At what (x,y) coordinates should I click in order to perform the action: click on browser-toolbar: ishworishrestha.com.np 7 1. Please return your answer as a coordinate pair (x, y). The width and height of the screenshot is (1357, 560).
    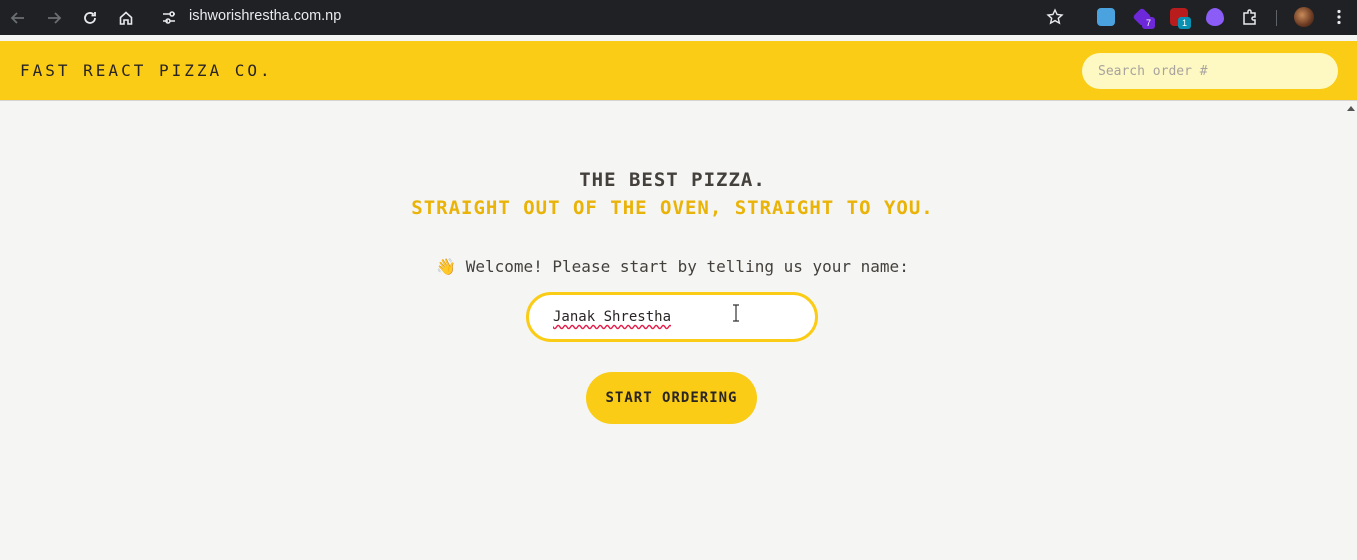
    Looking at the image, I should click on (678, 17).